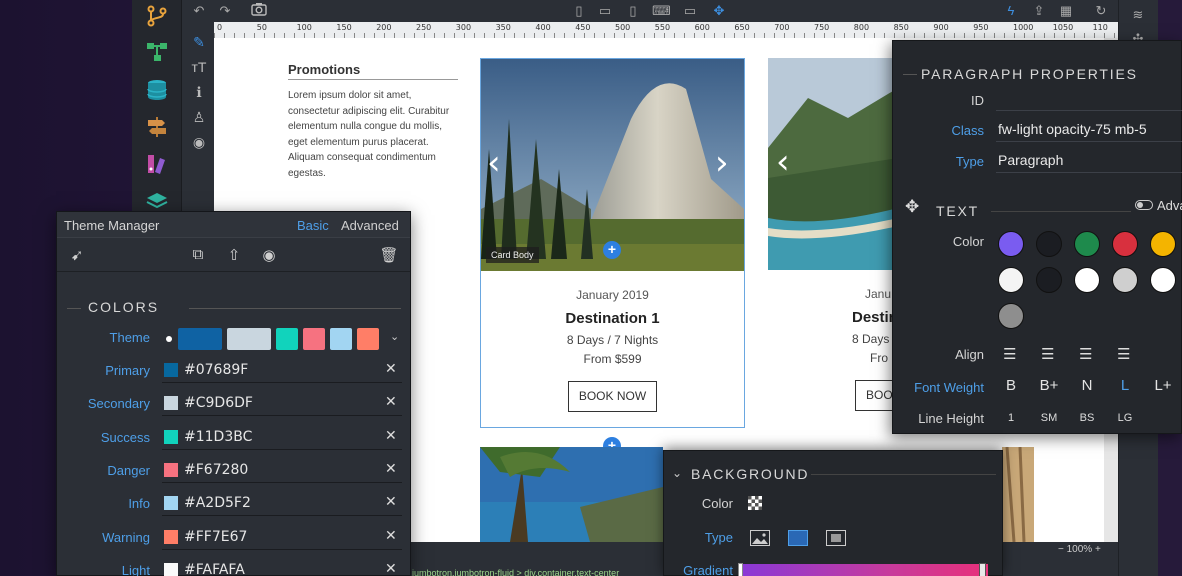 This screenshot has height=576, width=1182. Describe the element at coordinates (690, 11) in the screenshot. I see `desktop-view-icon: ▭` at that location.